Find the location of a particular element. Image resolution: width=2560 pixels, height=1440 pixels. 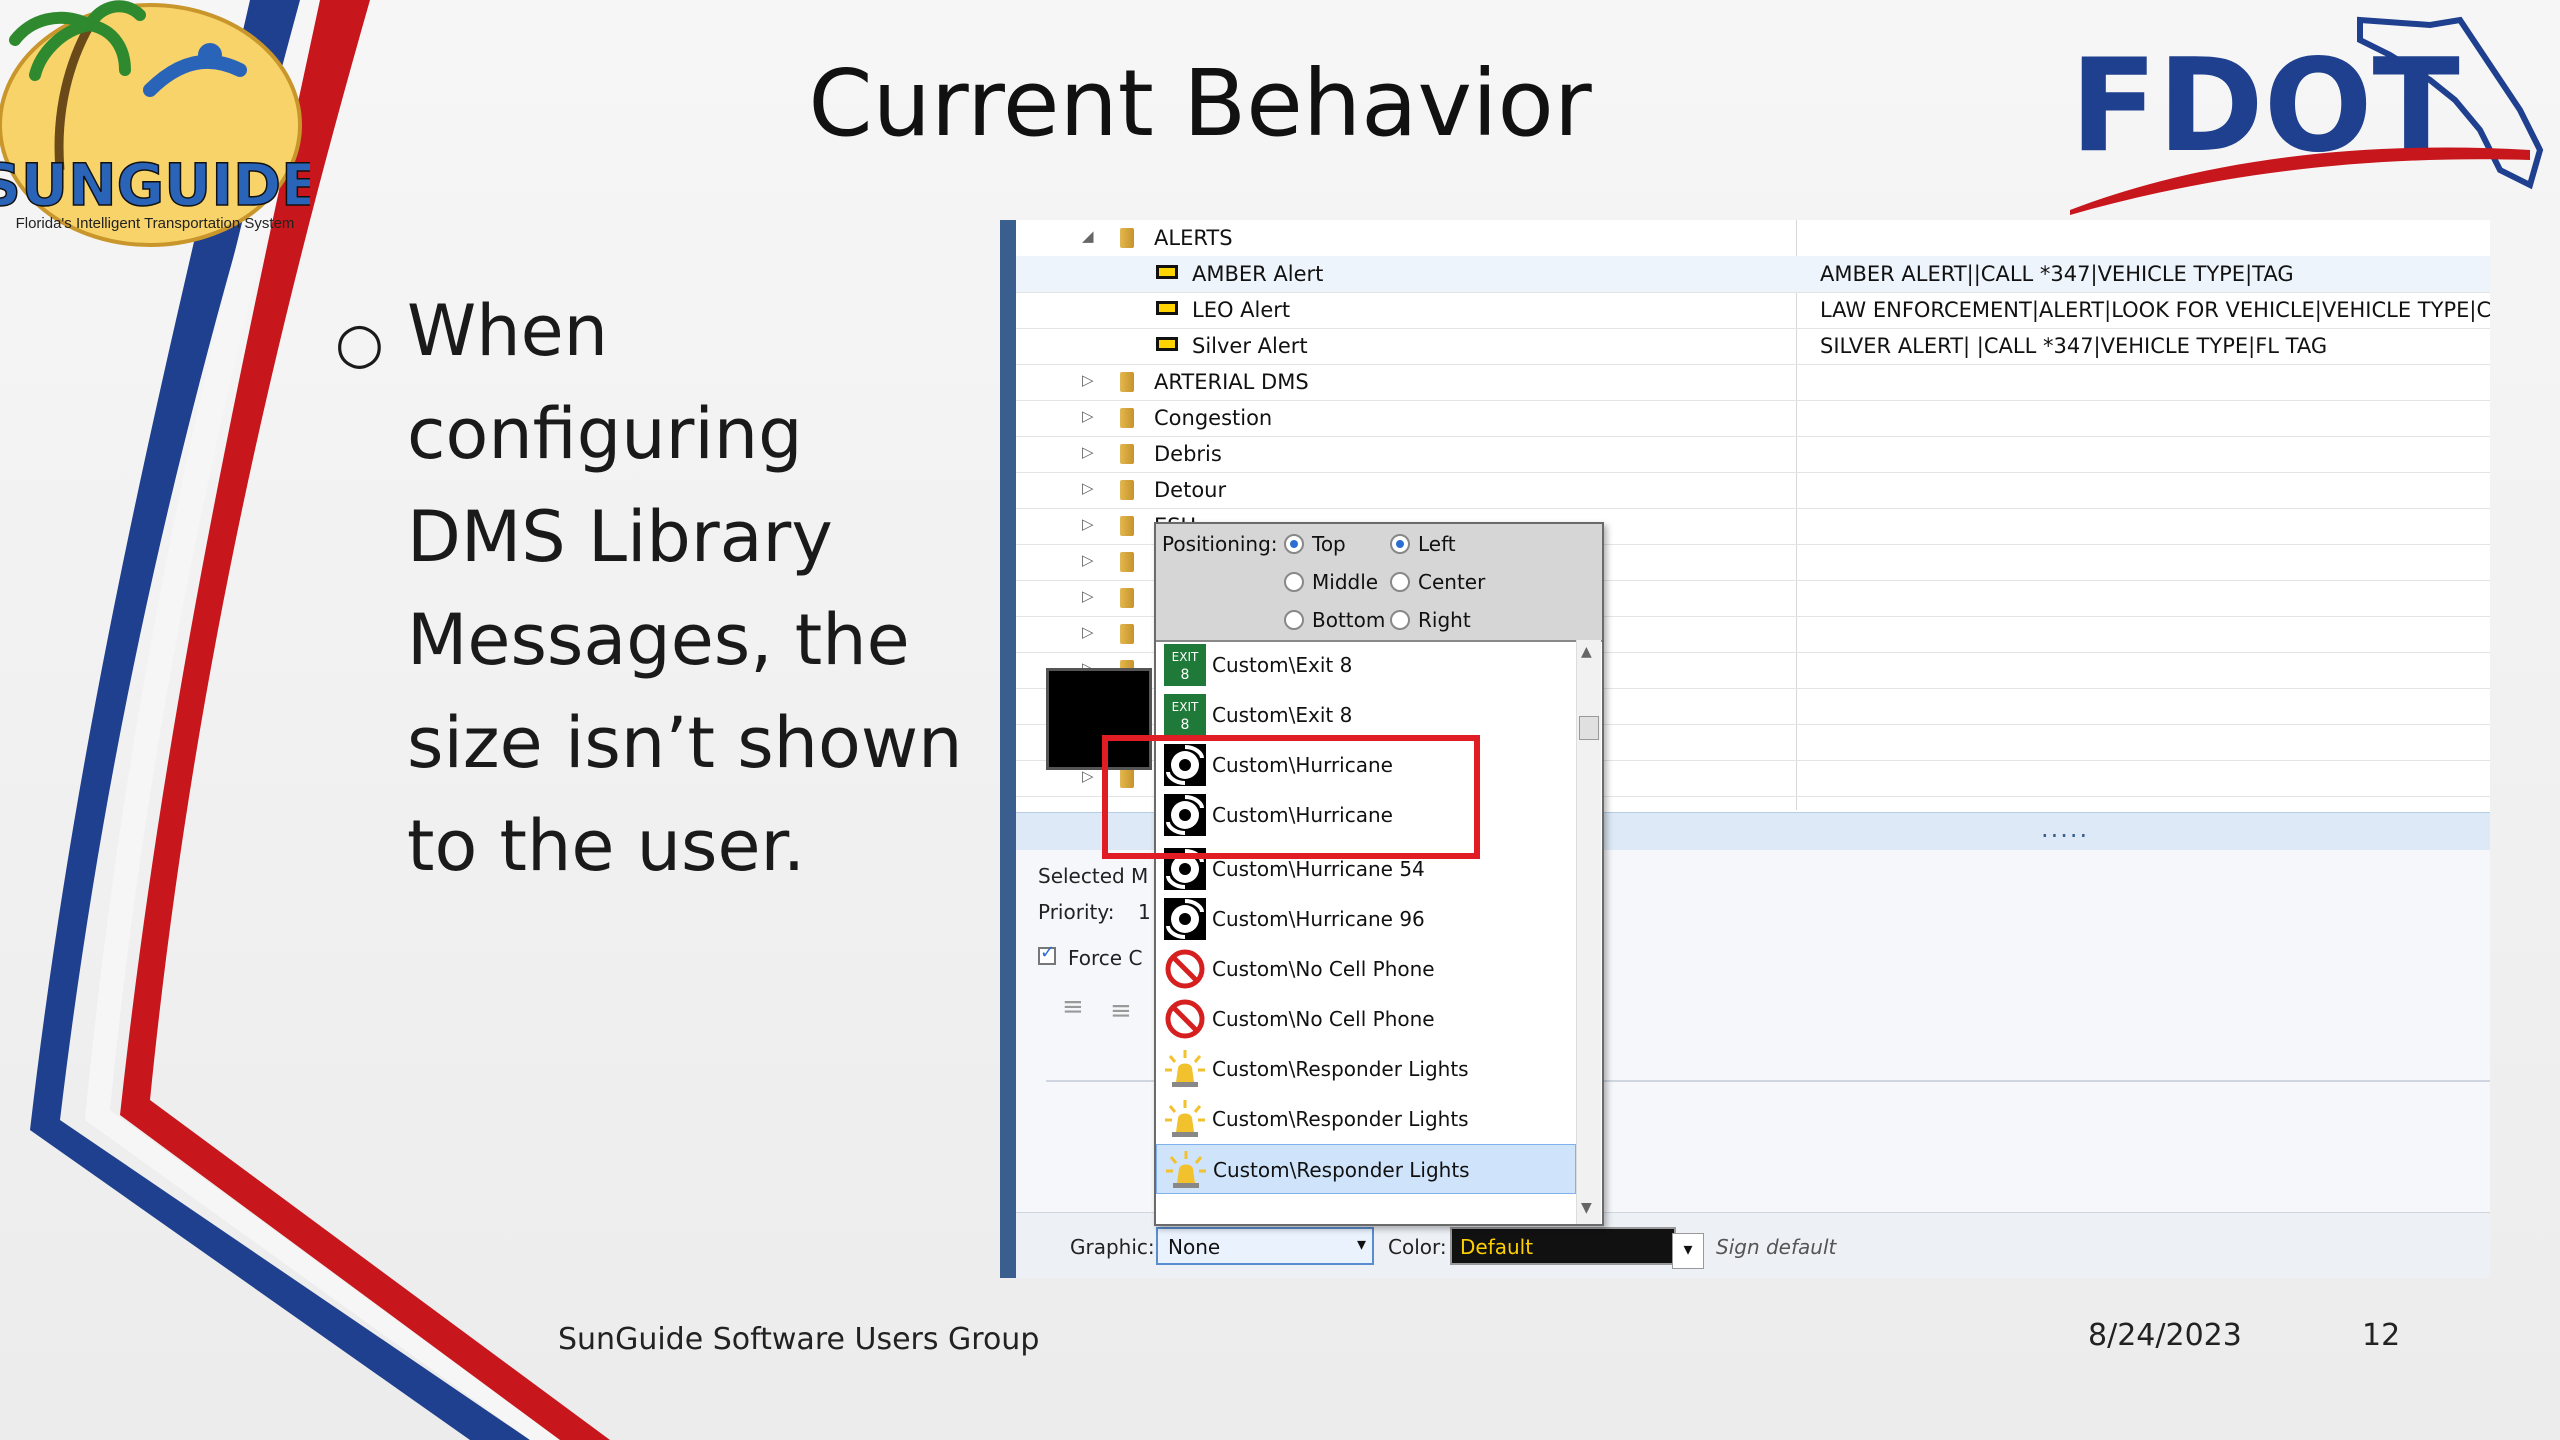

graphic-list-scrollbar: ▲ ▼ is located at coordinates (1588, 932).